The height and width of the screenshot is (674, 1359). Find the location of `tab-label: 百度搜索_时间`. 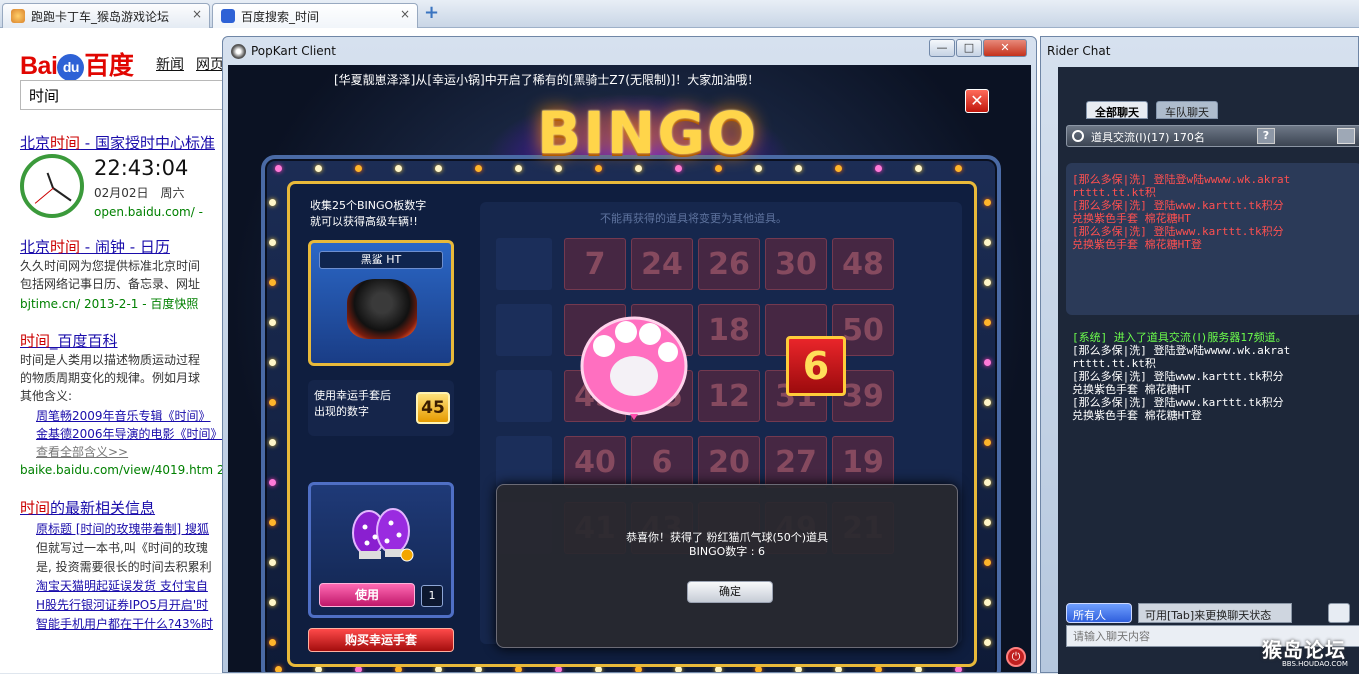

tab-label: 百度搜索_时间 is located at coordinates (280, 17).